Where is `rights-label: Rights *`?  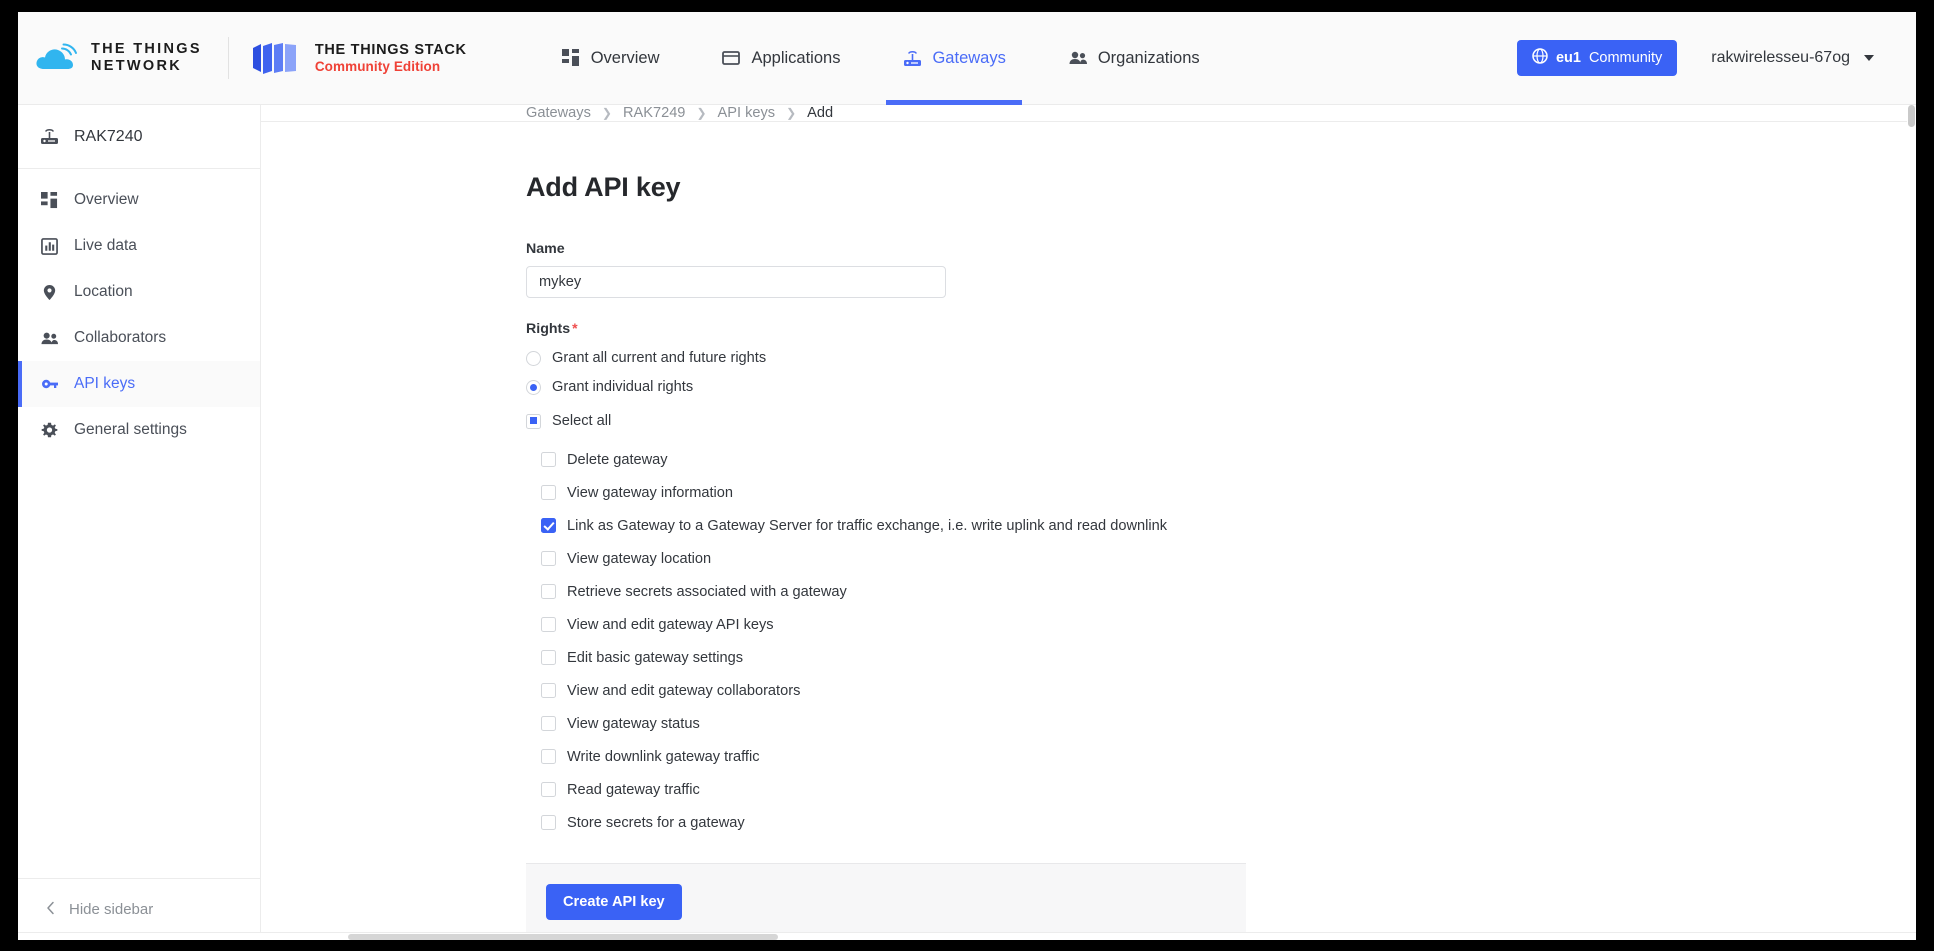 rights-label: Rights * is located at coordinates (886, 328).